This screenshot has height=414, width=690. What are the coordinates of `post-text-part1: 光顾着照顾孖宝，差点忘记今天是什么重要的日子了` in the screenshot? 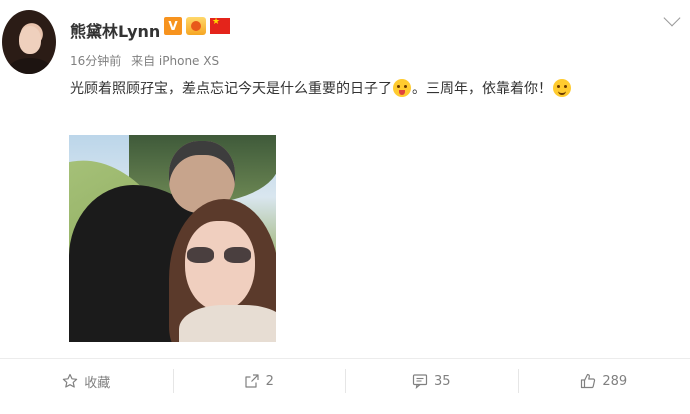 It's located at (231, 89).